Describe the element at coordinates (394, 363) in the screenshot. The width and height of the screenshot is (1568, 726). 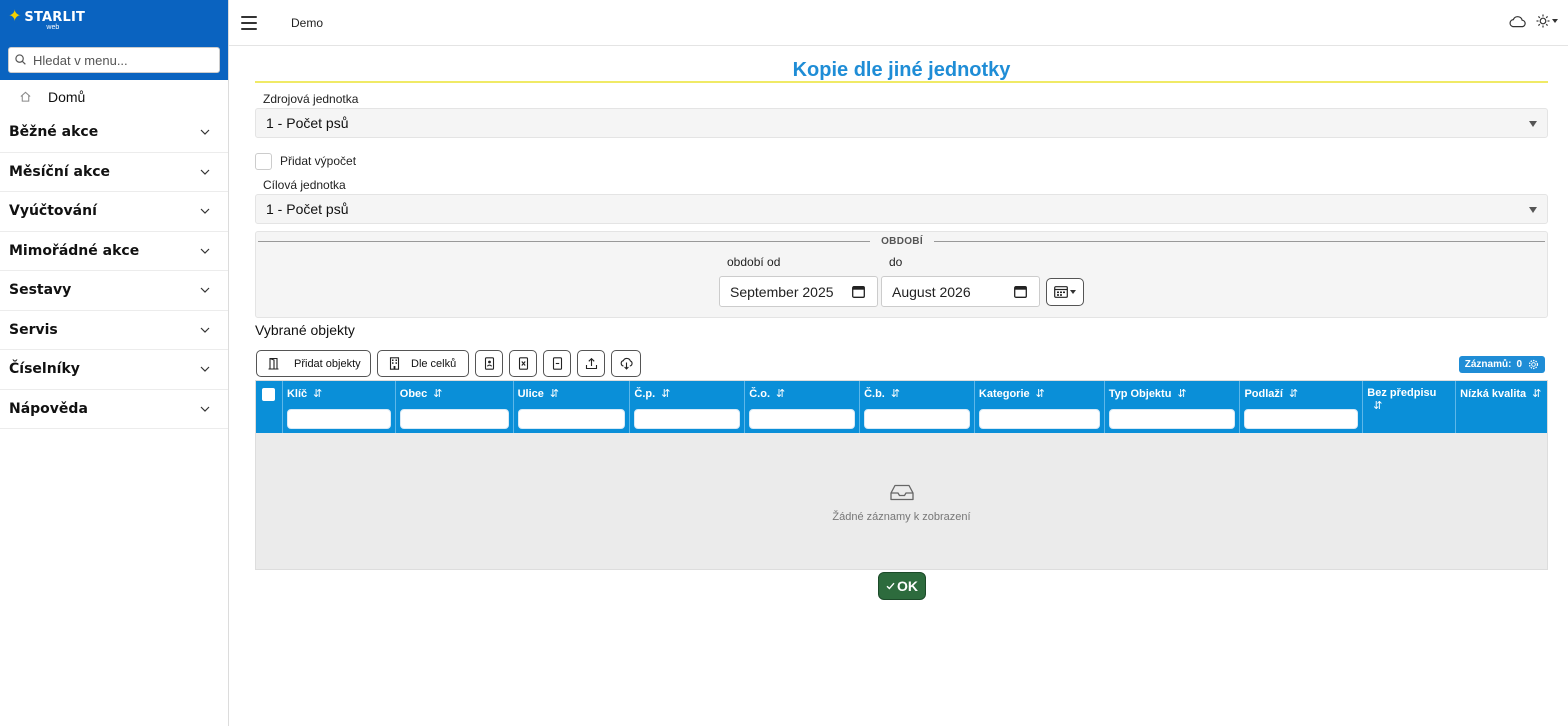
I see `building-icon` at that location.